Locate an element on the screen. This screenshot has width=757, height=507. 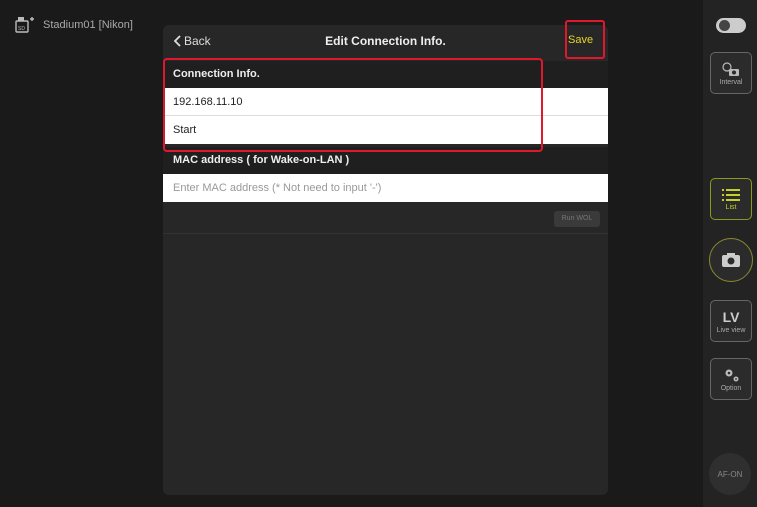
interval-label: Interval is located at coordinates (731, 82).